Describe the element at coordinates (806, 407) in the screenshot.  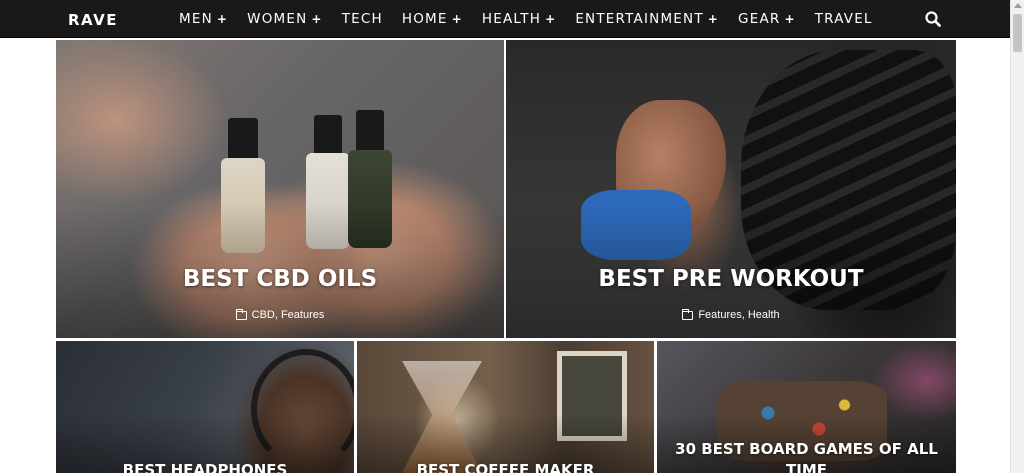
I see `article-board-games: 30 BEST BOARD GAMES OF ALL TIME` at that location.